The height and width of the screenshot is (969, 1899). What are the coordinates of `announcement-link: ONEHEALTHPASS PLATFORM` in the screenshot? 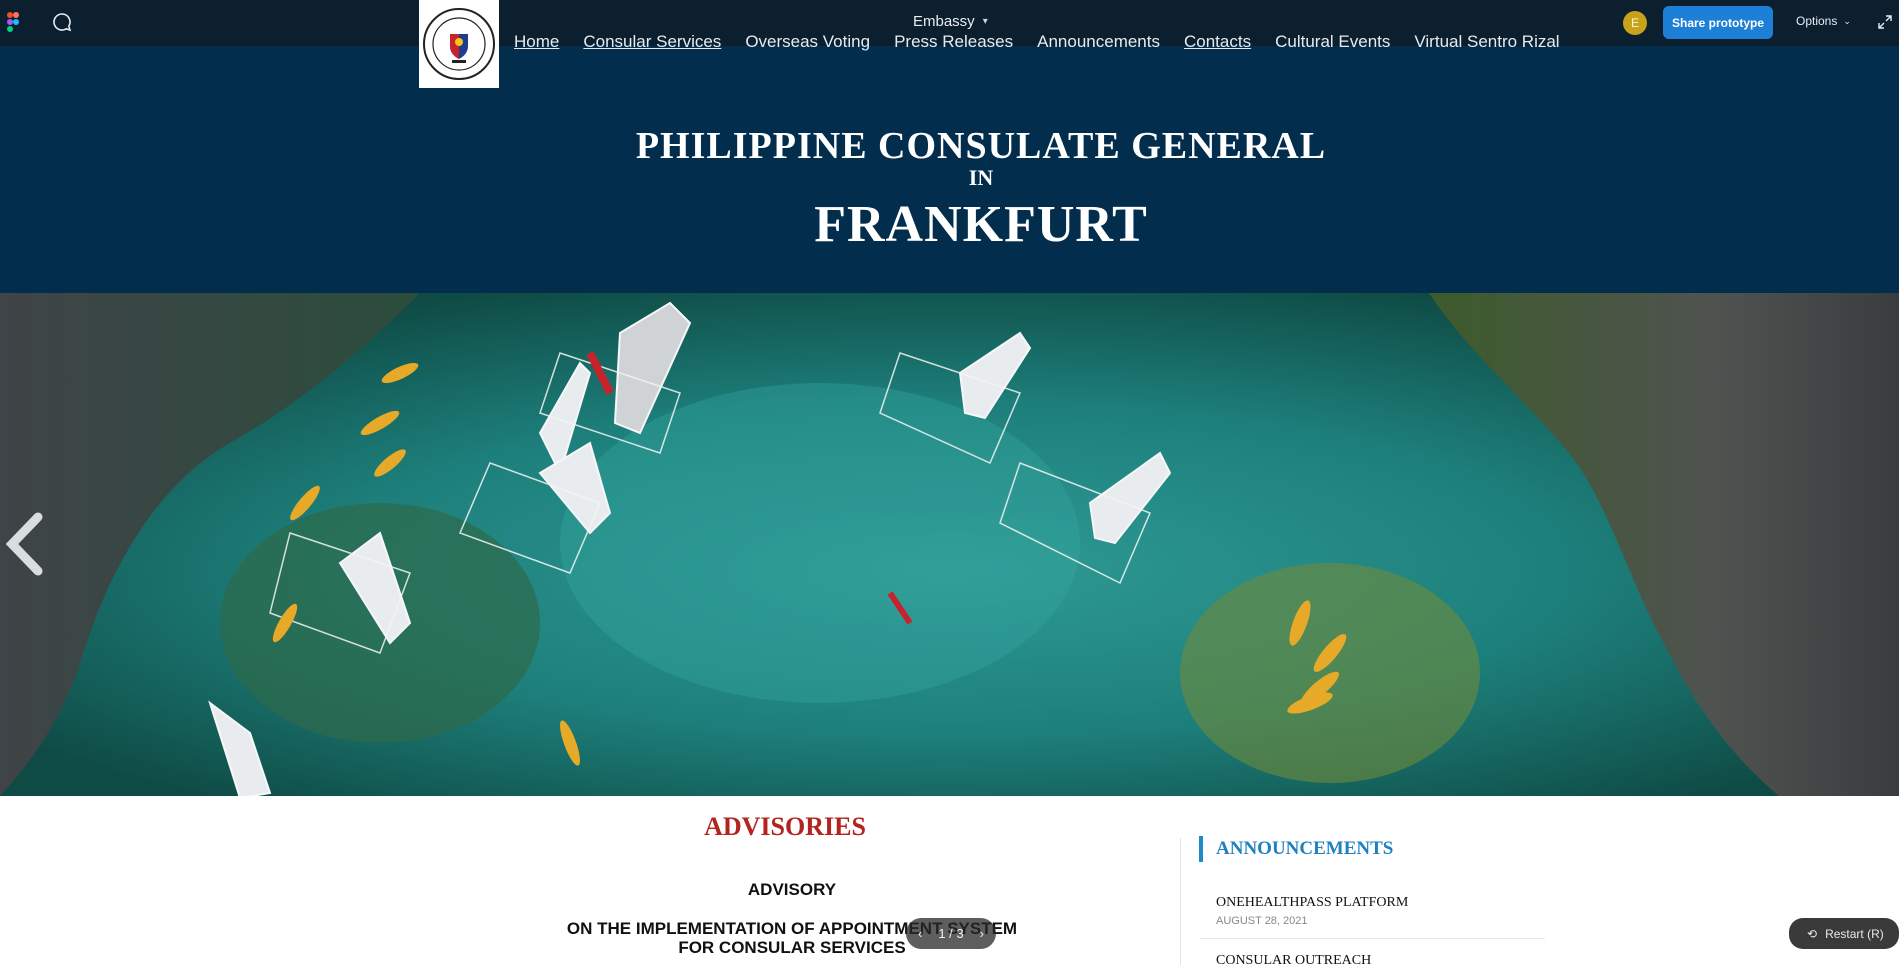 It's located at (1312, 903).